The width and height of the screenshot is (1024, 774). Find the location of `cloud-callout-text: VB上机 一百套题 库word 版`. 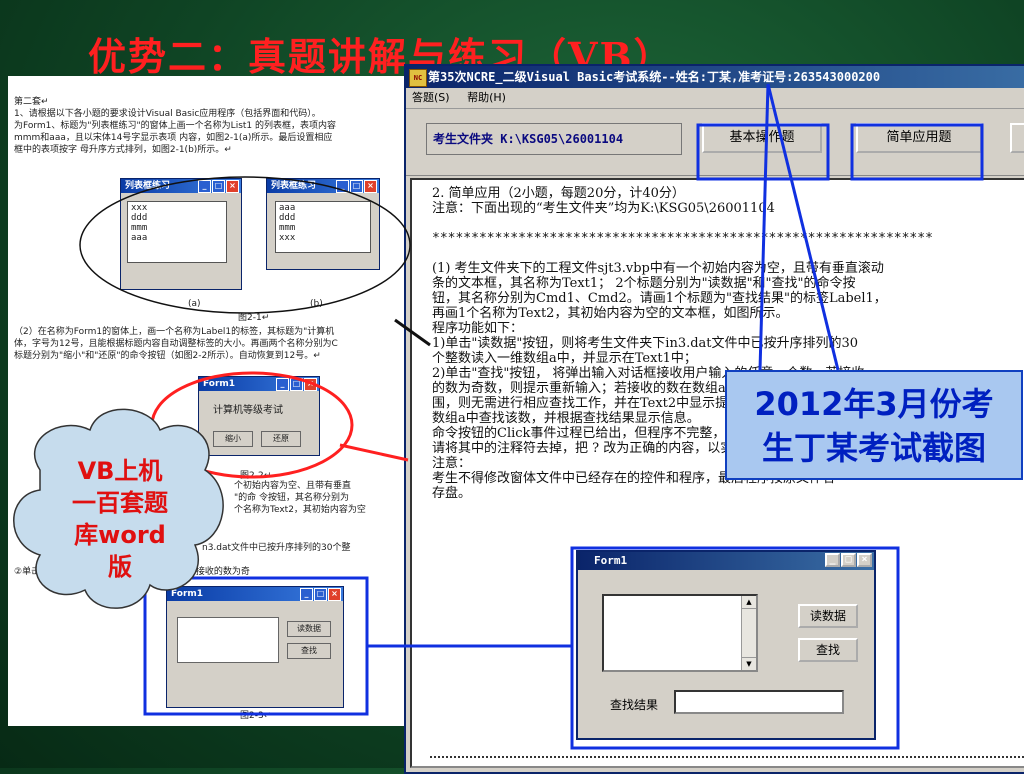

cloud-callout-text: VB上机 一百套题 库word 版 is located at coordinates (120, 519).